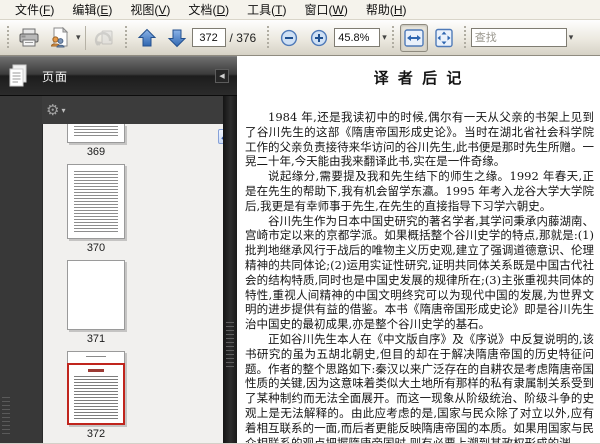 The image size is (600, 444). I want to click on gear-icon: ⚙, so click(52, 110).